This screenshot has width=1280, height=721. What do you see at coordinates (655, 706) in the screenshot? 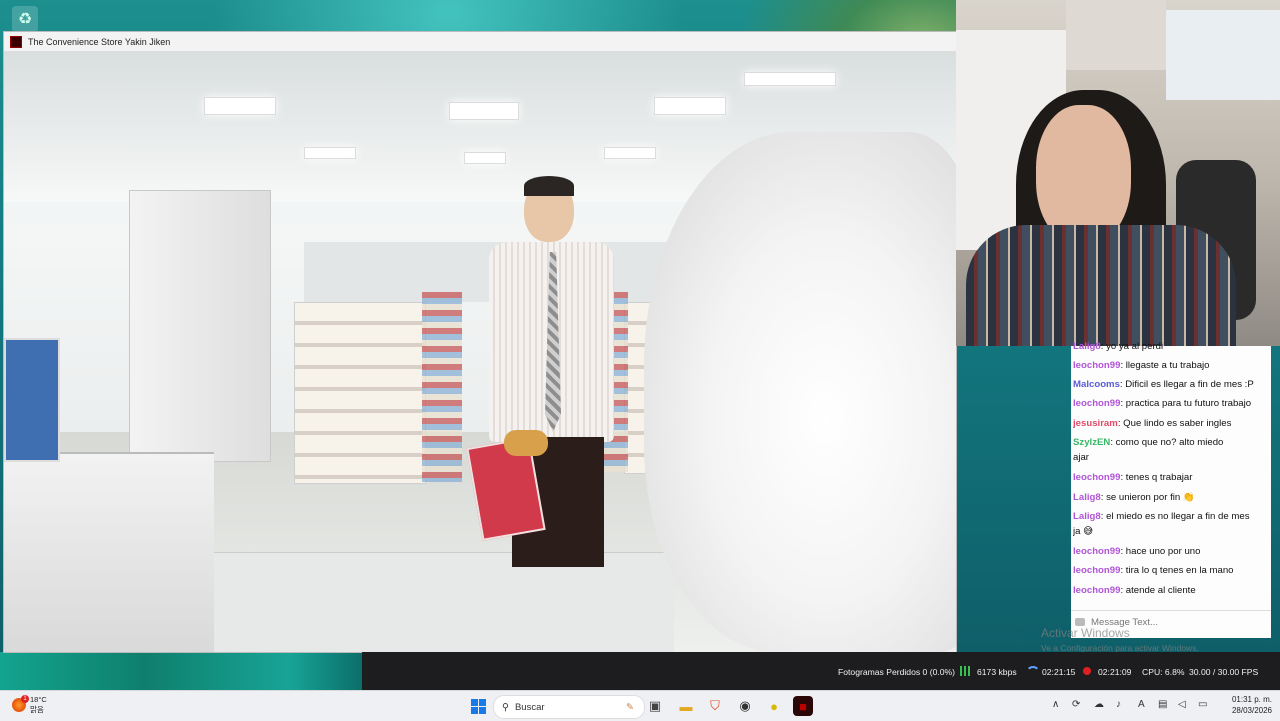
I see `task-view-icon: ▣` at bounding box center [655, 706].